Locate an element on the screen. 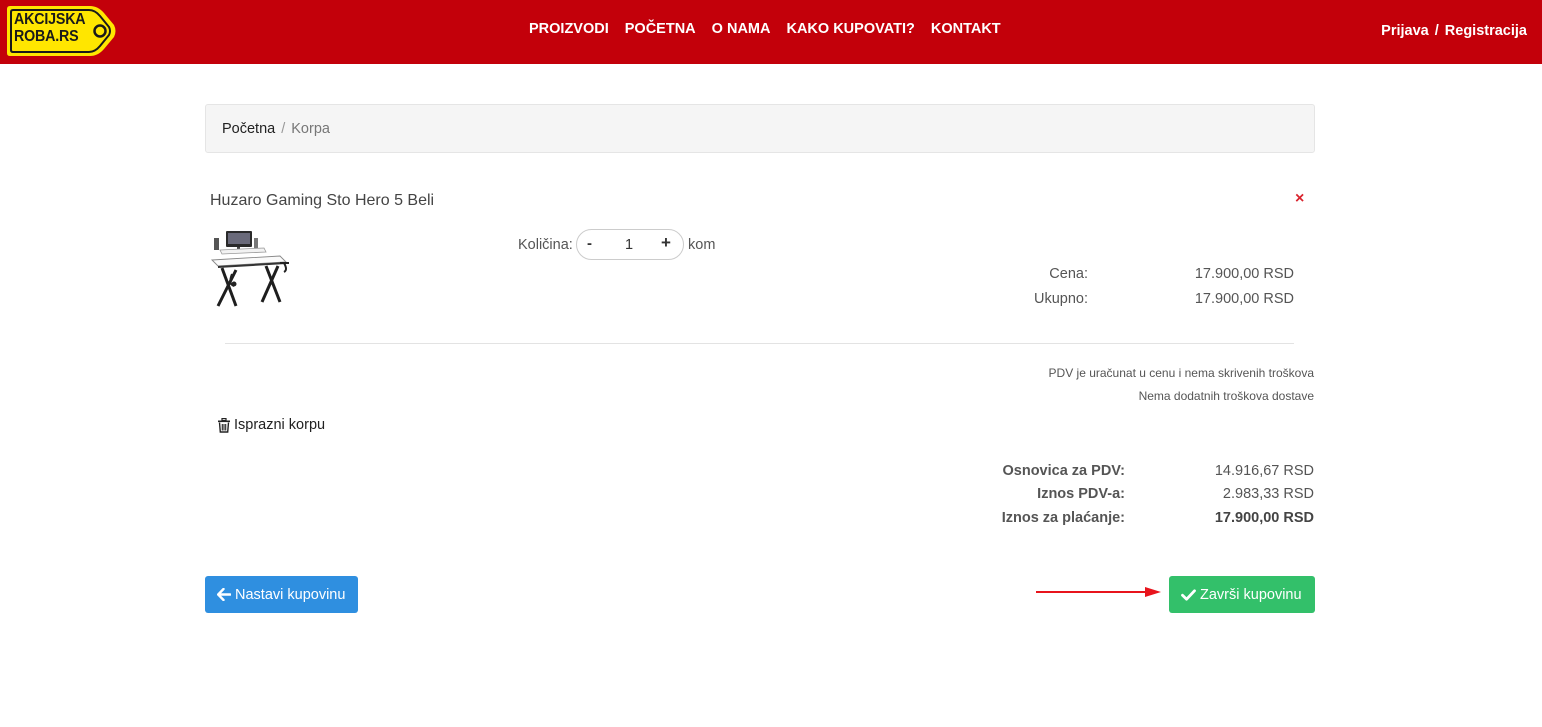  quantity-input is located at coordinates (629, 244).